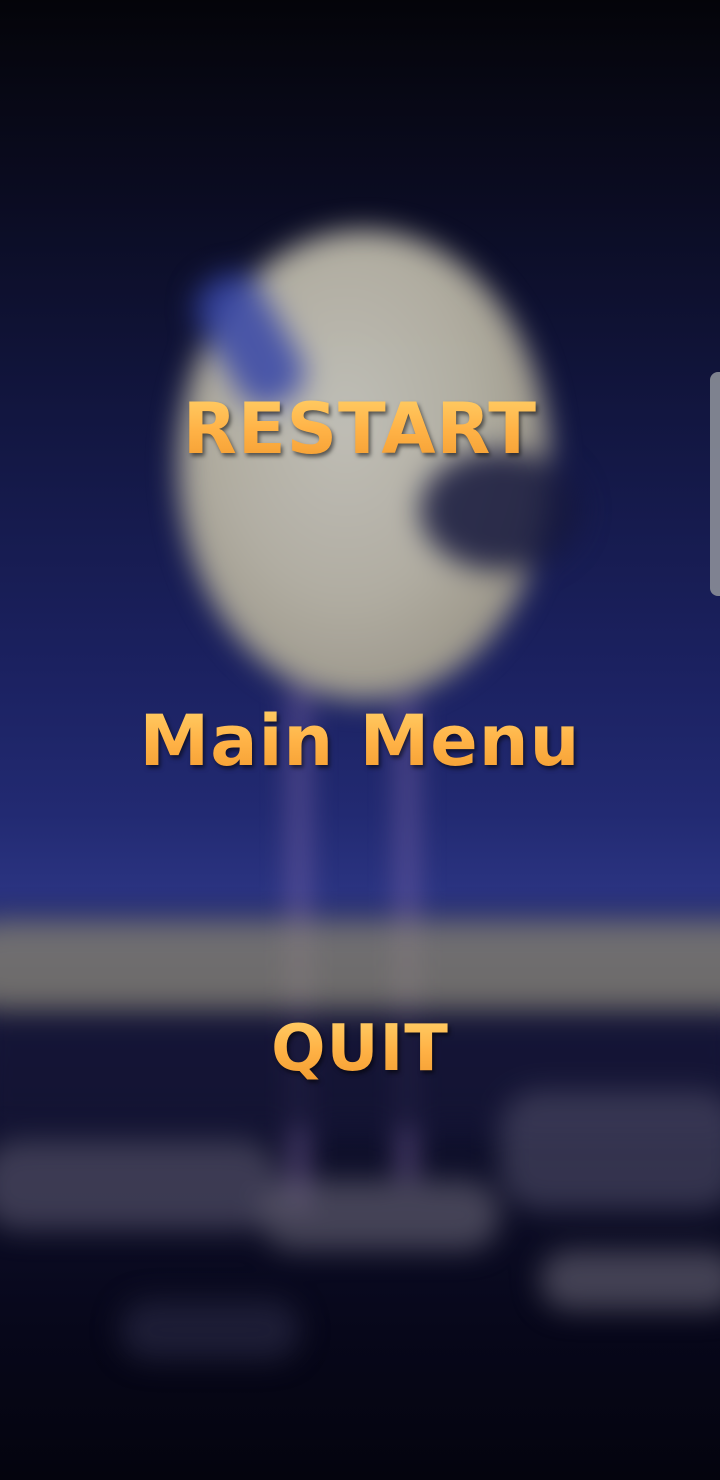 The image size is (720, 1480). Describe the element at coordinates (360, 965) in the screenshot. I see `city-horizon` at that location.